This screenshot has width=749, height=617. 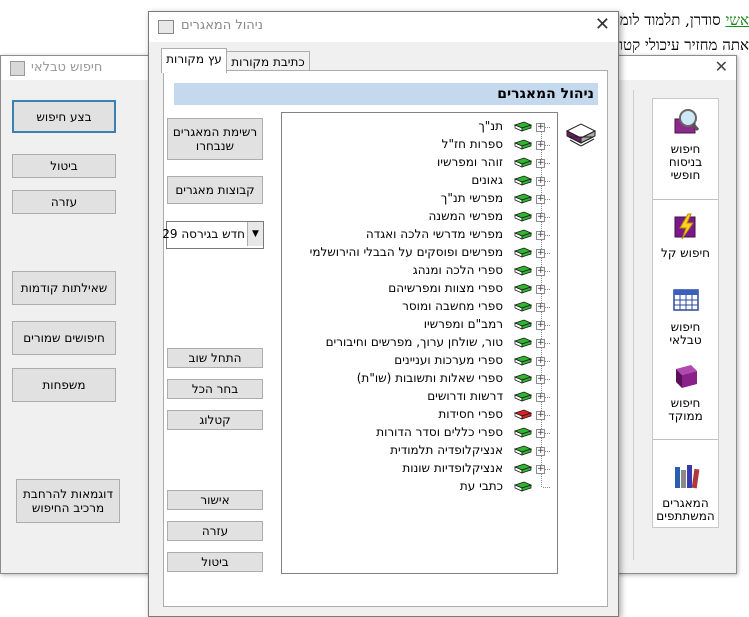 What do you see at coordinates (268, 61) in the screenshot?
I see `tab-source-writing: כתיבת מקורות` at bounding box center [268, 61].